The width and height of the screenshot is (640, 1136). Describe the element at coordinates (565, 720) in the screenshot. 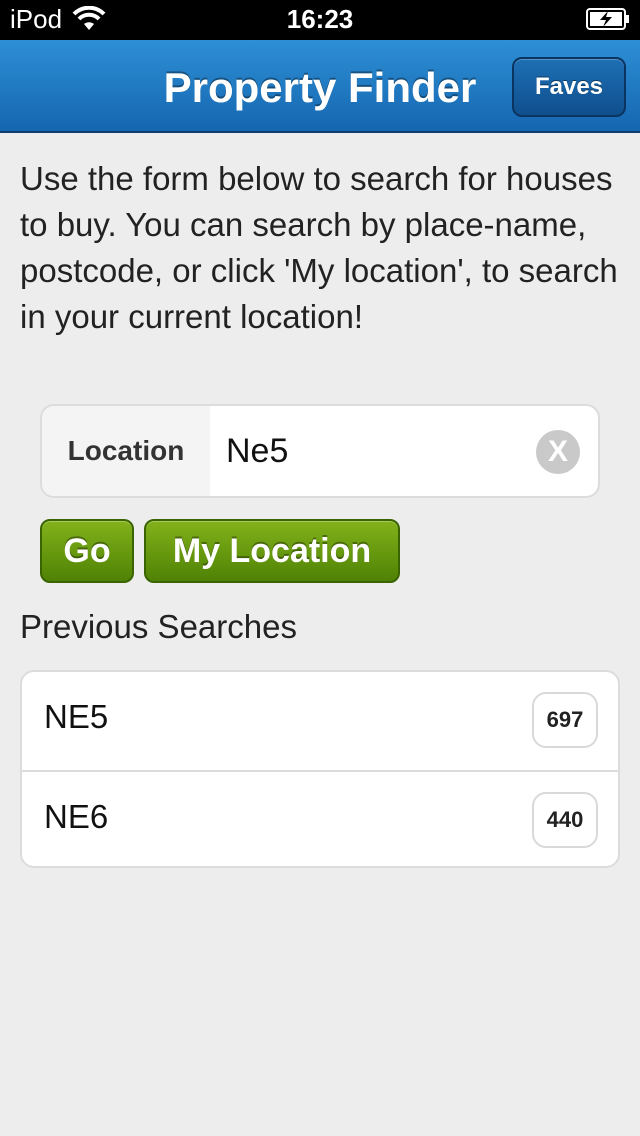

I see `result-count-badge: 697` at that location.